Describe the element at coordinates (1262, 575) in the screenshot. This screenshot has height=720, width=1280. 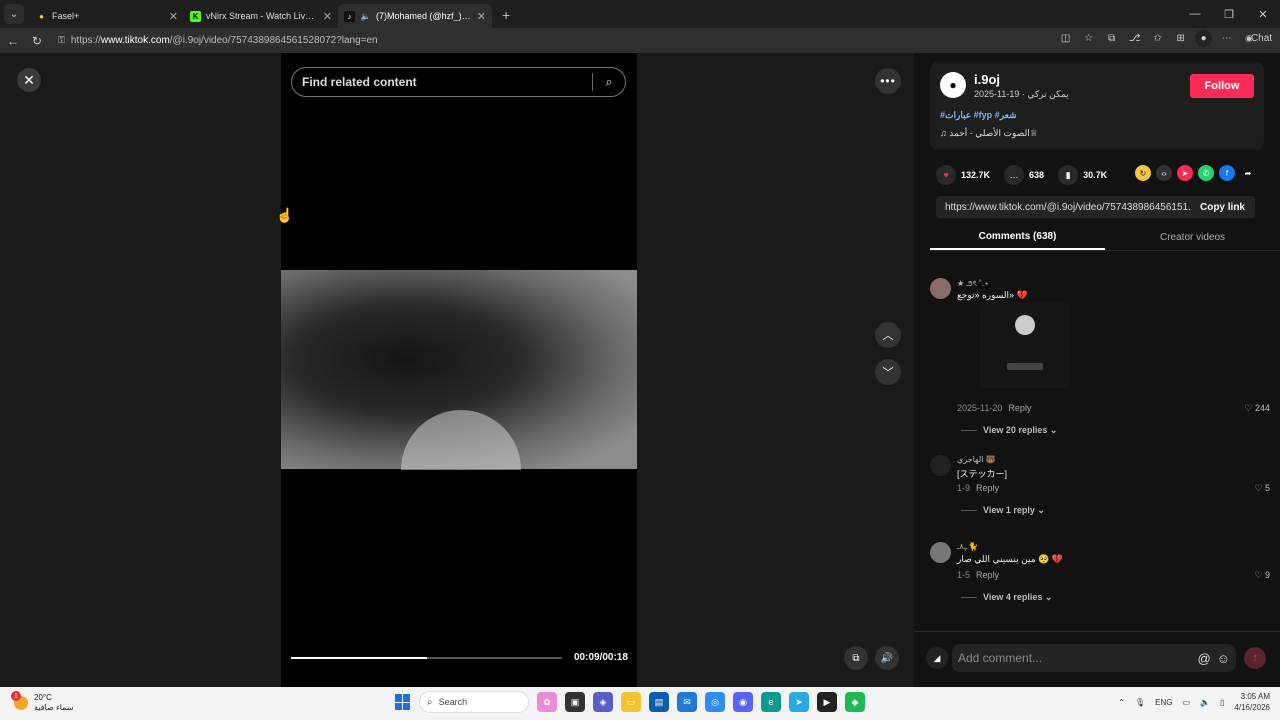
I see `comment-like: ♡ 9` at that location.